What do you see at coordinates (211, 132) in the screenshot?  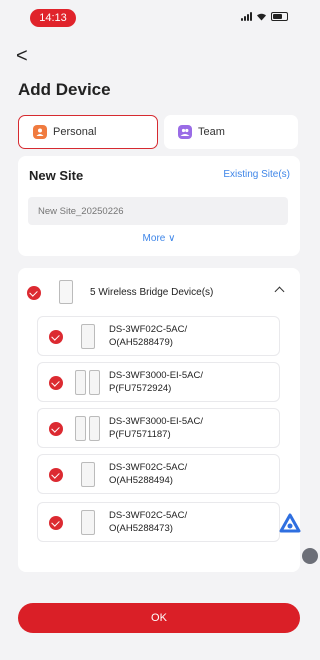 I see `tab-team-label: Team` at bounding box center [211, 132].